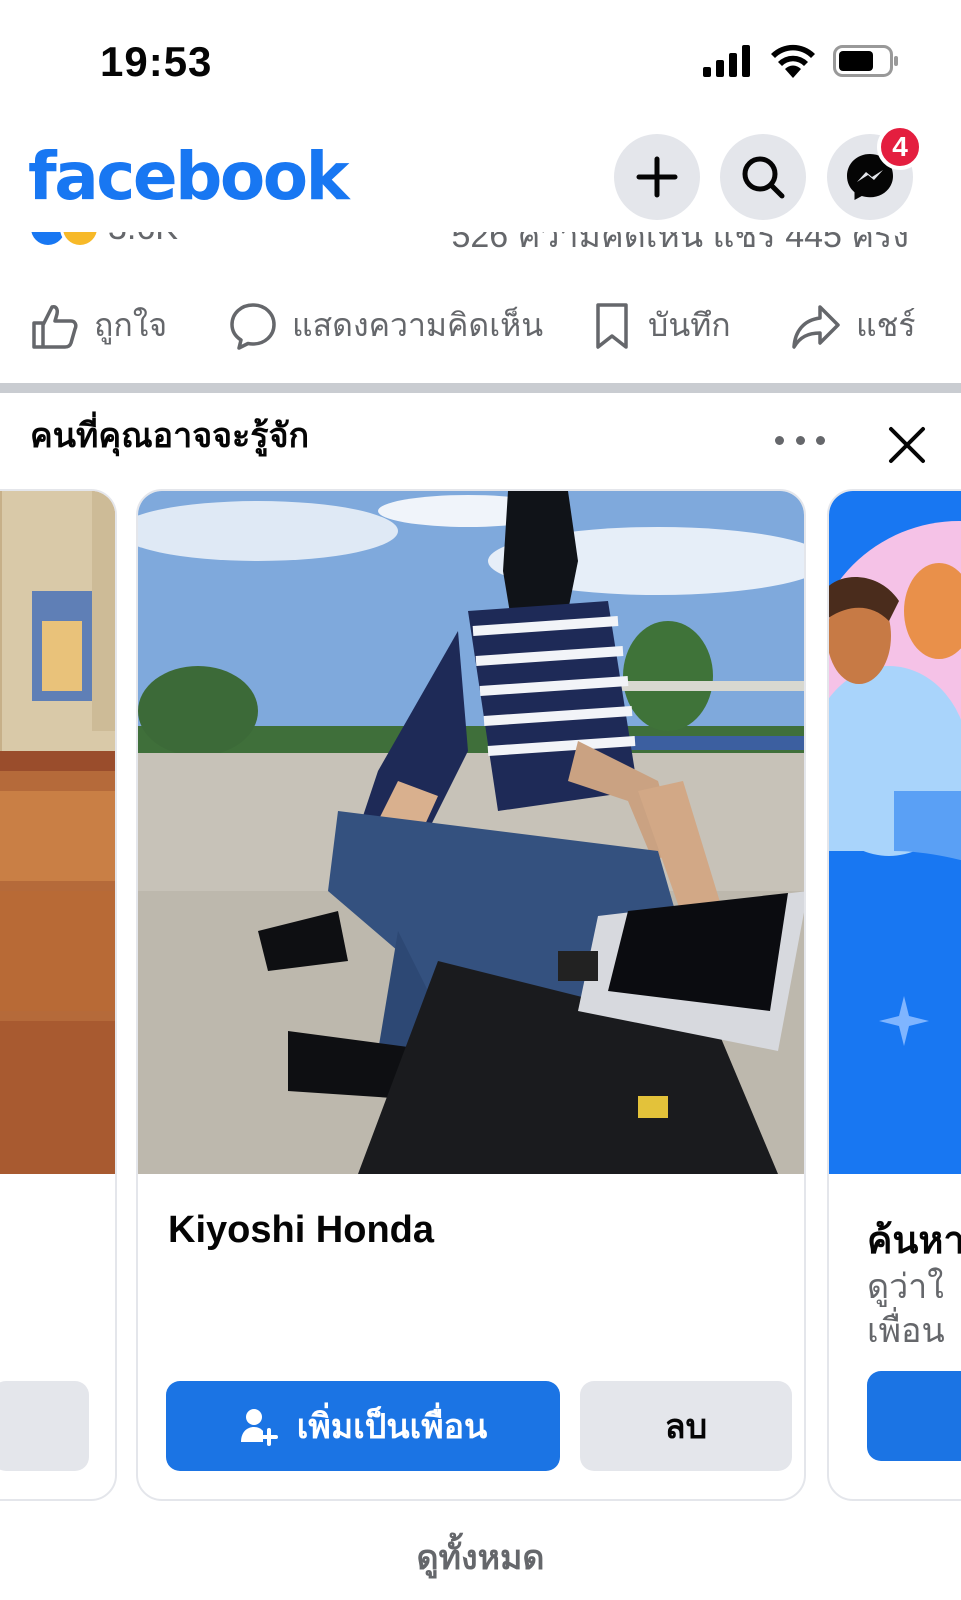  Describe the element at coordinates (853, 325) in the screenshot. I see `share-button: แชร์` at that location.